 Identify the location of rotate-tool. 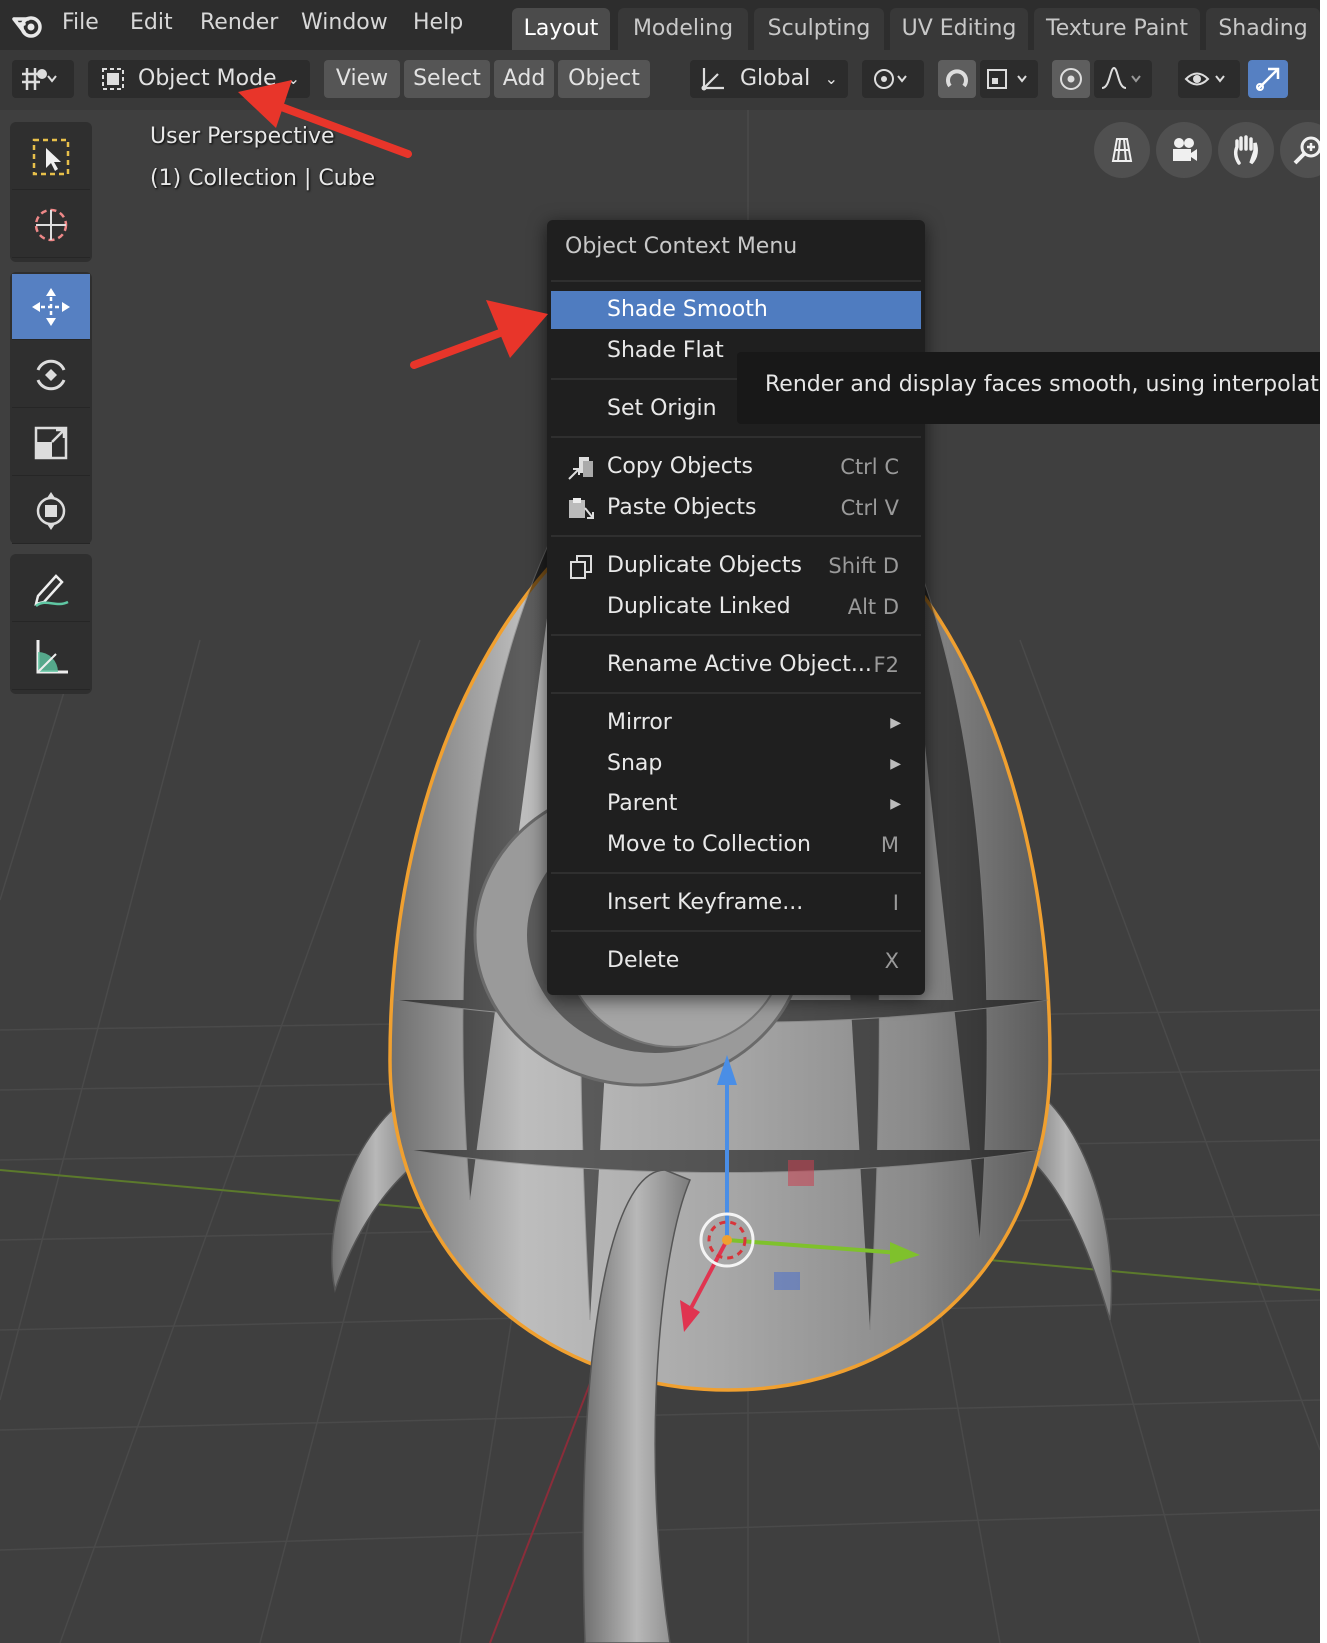
(51, 375).